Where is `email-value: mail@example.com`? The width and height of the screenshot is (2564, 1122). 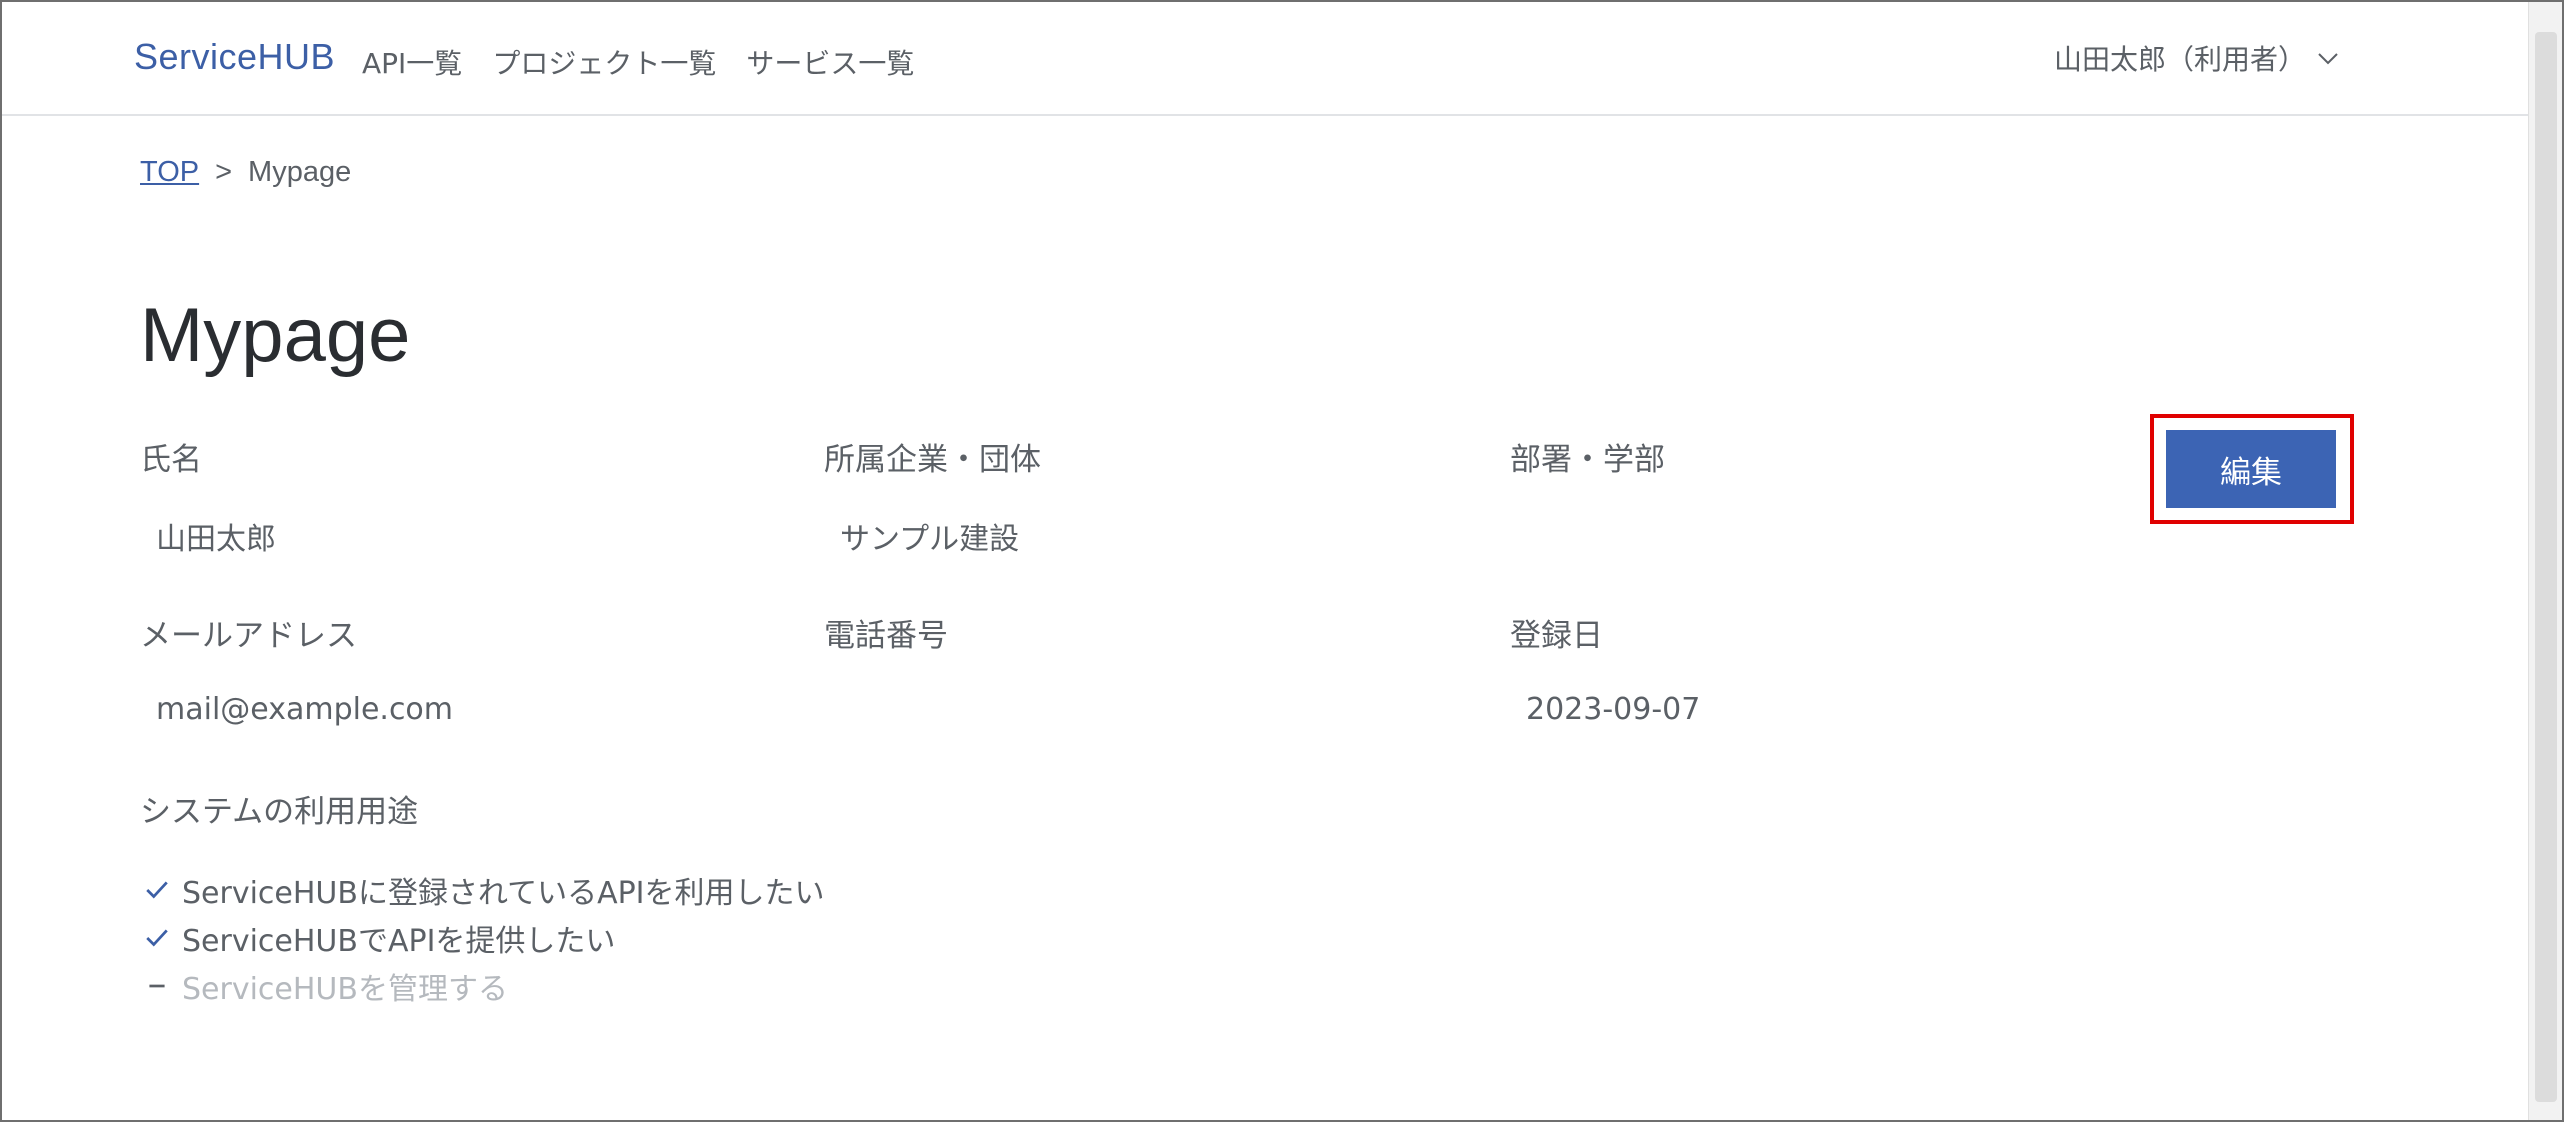 email-value: mail@example.com is located at coordinates (305, 709).